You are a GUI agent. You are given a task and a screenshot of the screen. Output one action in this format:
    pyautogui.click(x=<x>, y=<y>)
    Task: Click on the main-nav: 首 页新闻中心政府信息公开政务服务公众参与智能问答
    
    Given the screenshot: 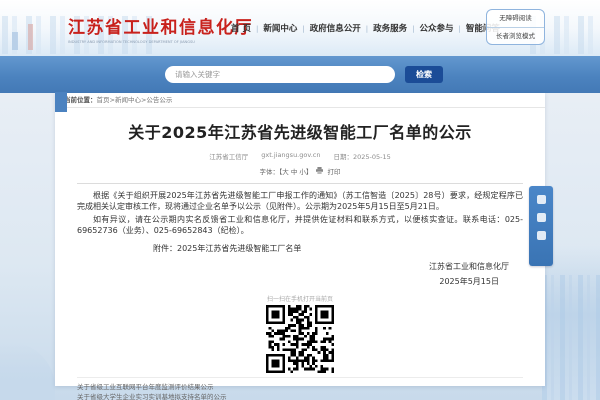 What is the action you would take?
    pyautogui.click(x=365, y=28)
    